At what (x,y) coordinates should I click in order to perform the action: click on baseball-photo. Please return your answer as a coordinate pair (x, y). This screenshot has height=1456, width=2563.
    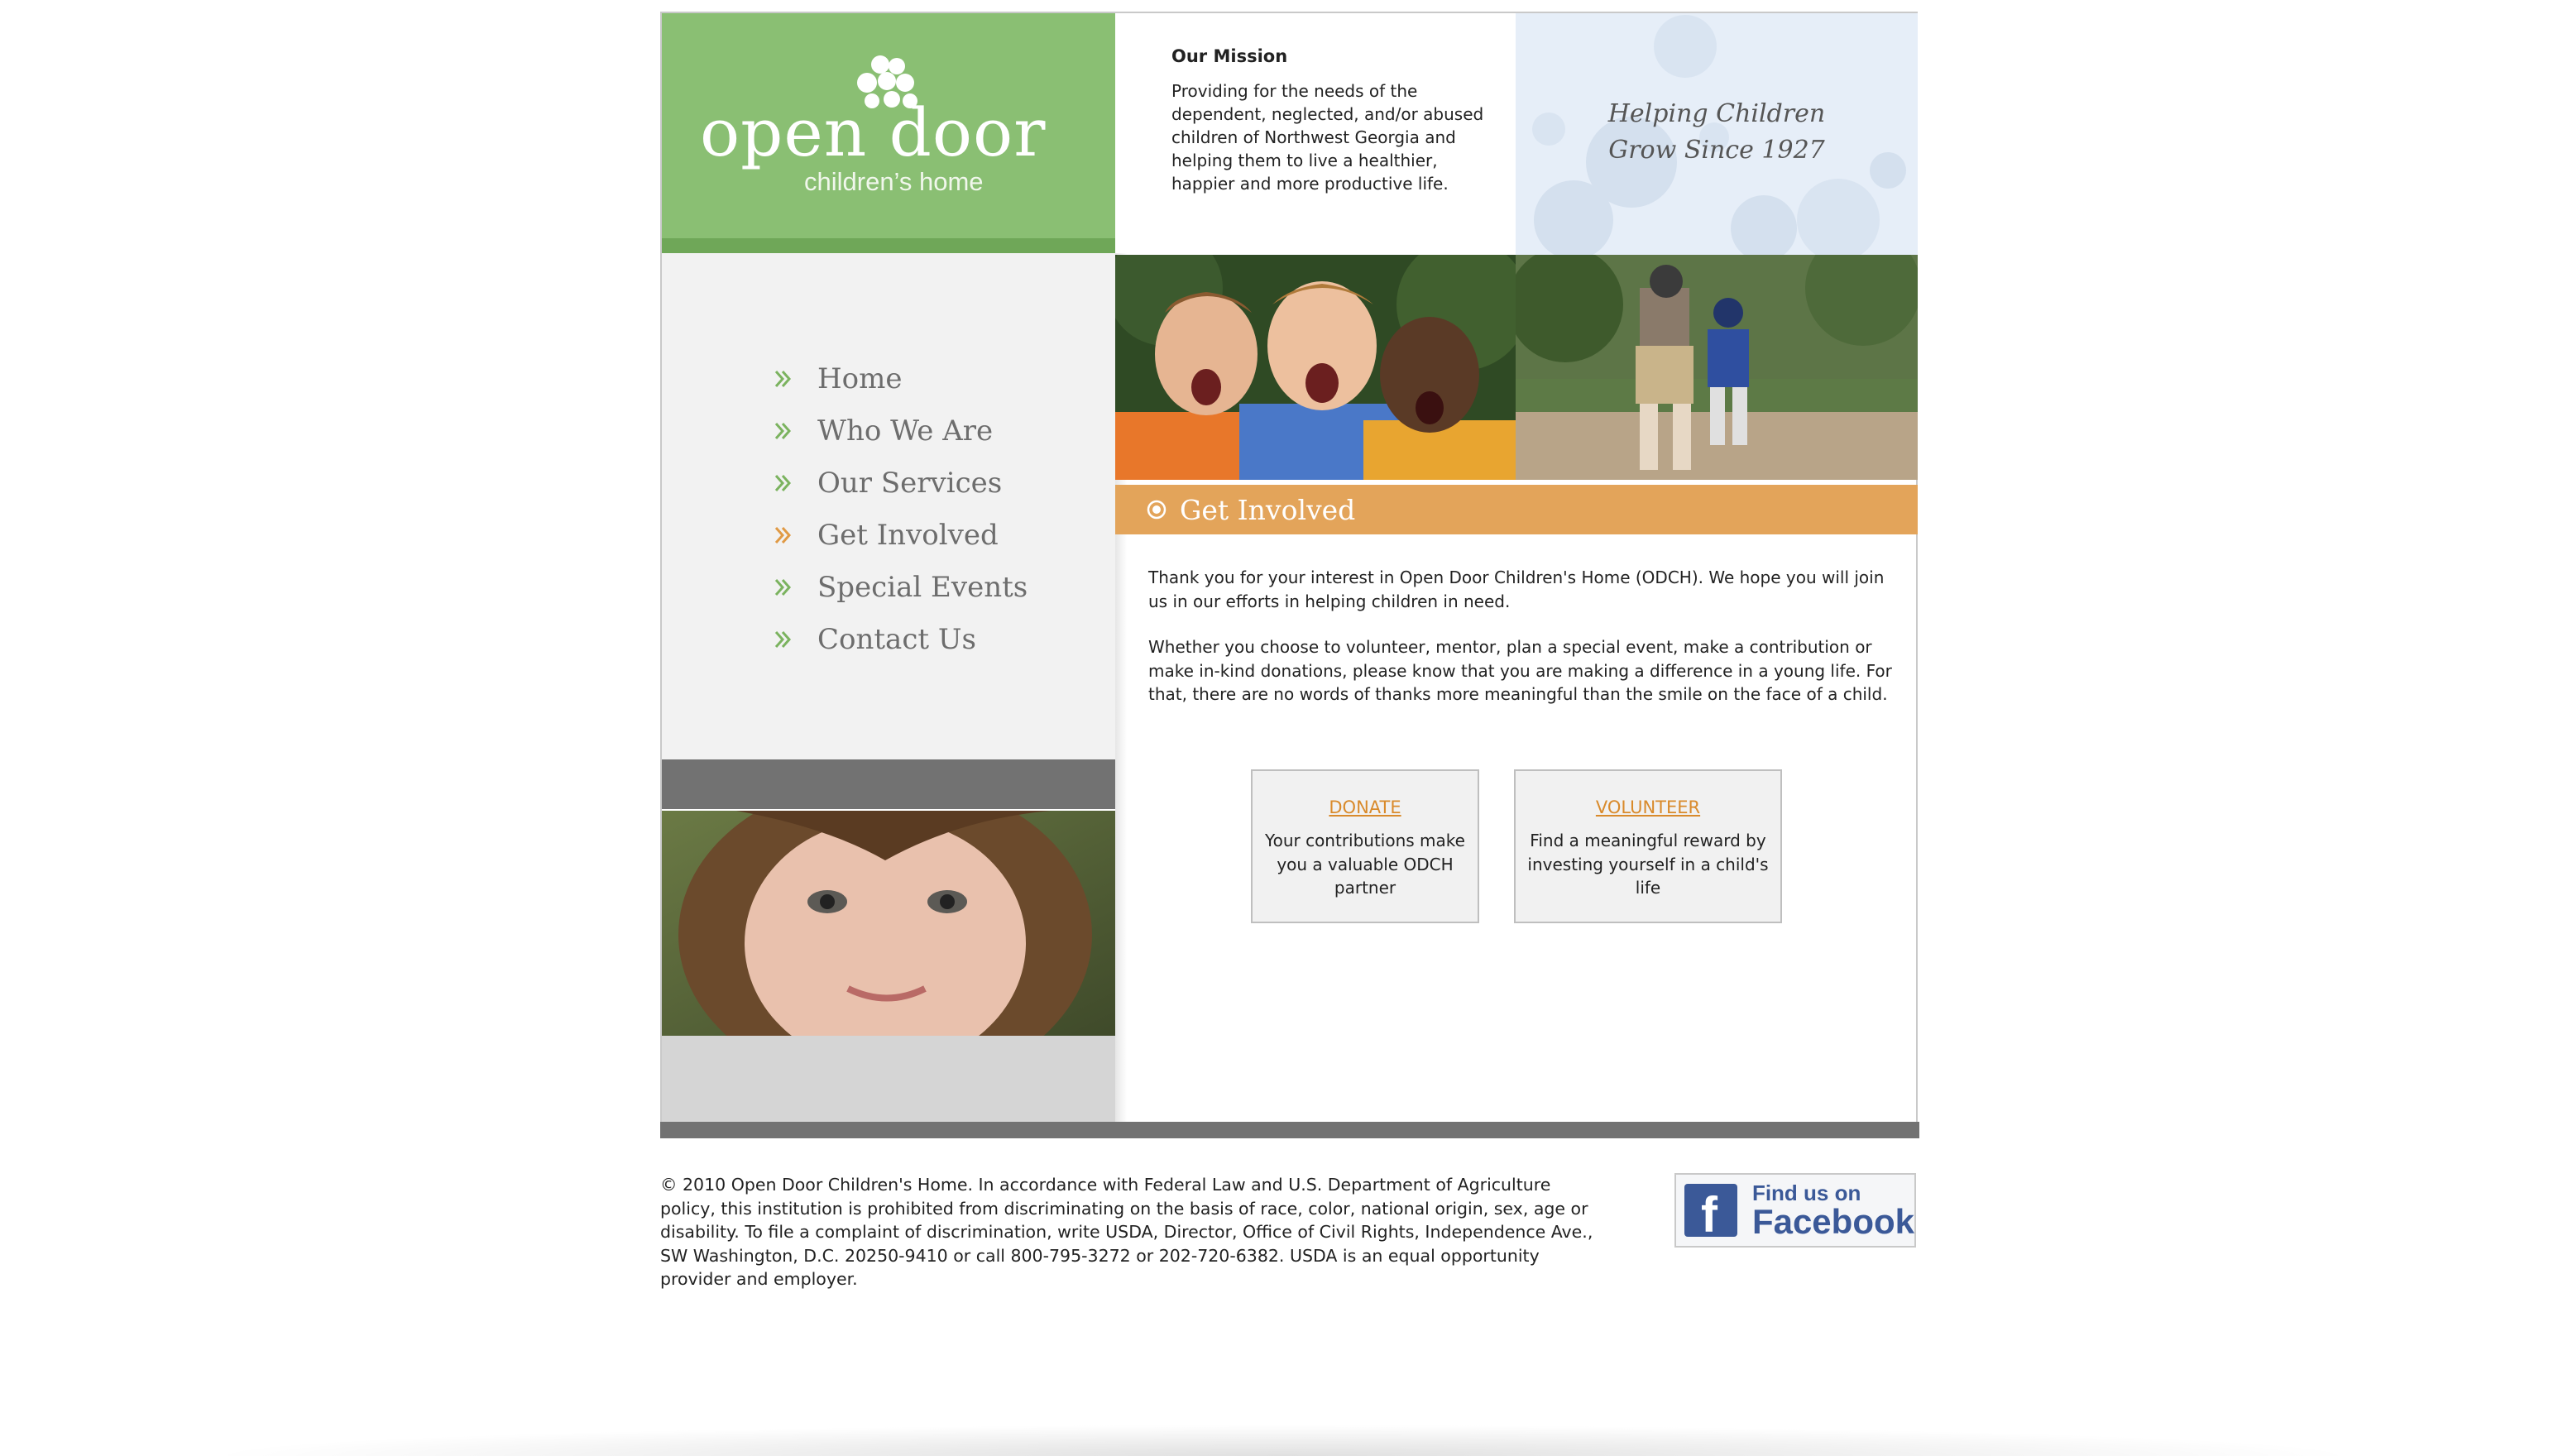
    Looking at the image, I should click on (1717, 367).